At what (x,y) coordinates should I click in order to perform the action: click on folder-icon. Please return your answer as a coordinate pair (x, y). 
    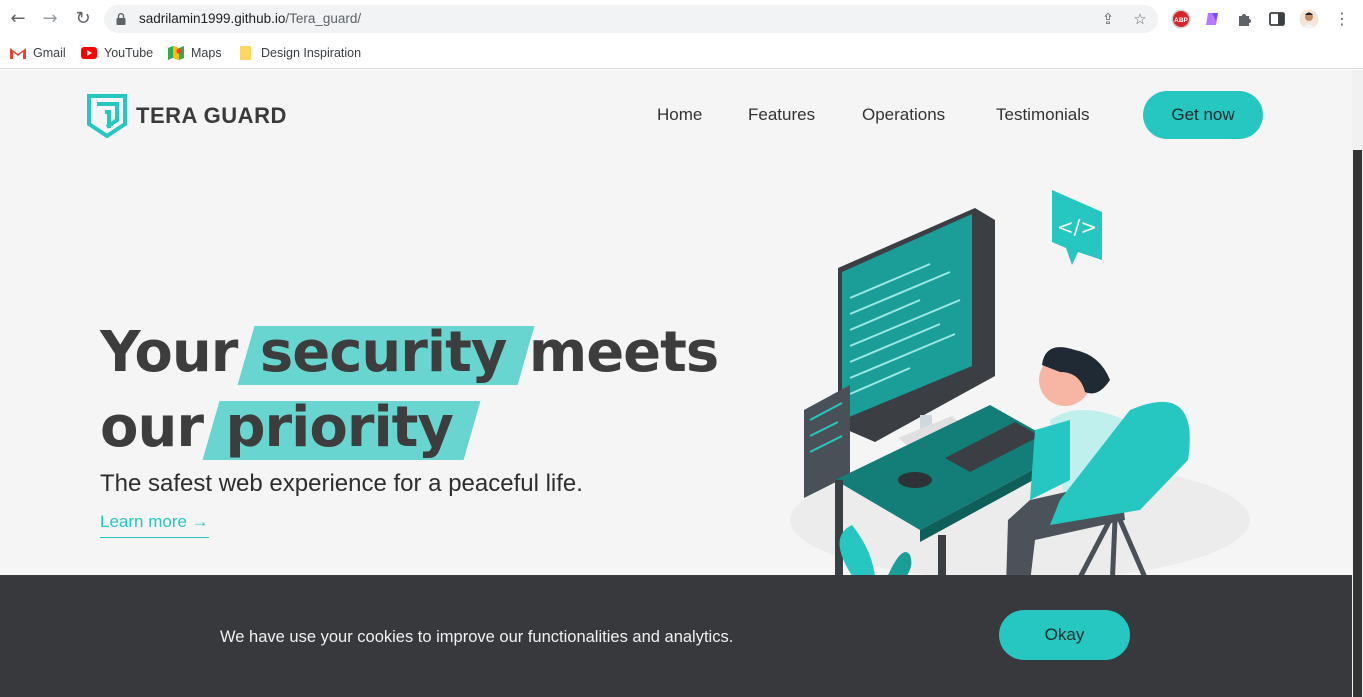
    Looking at the image, I should click on (245, 53).